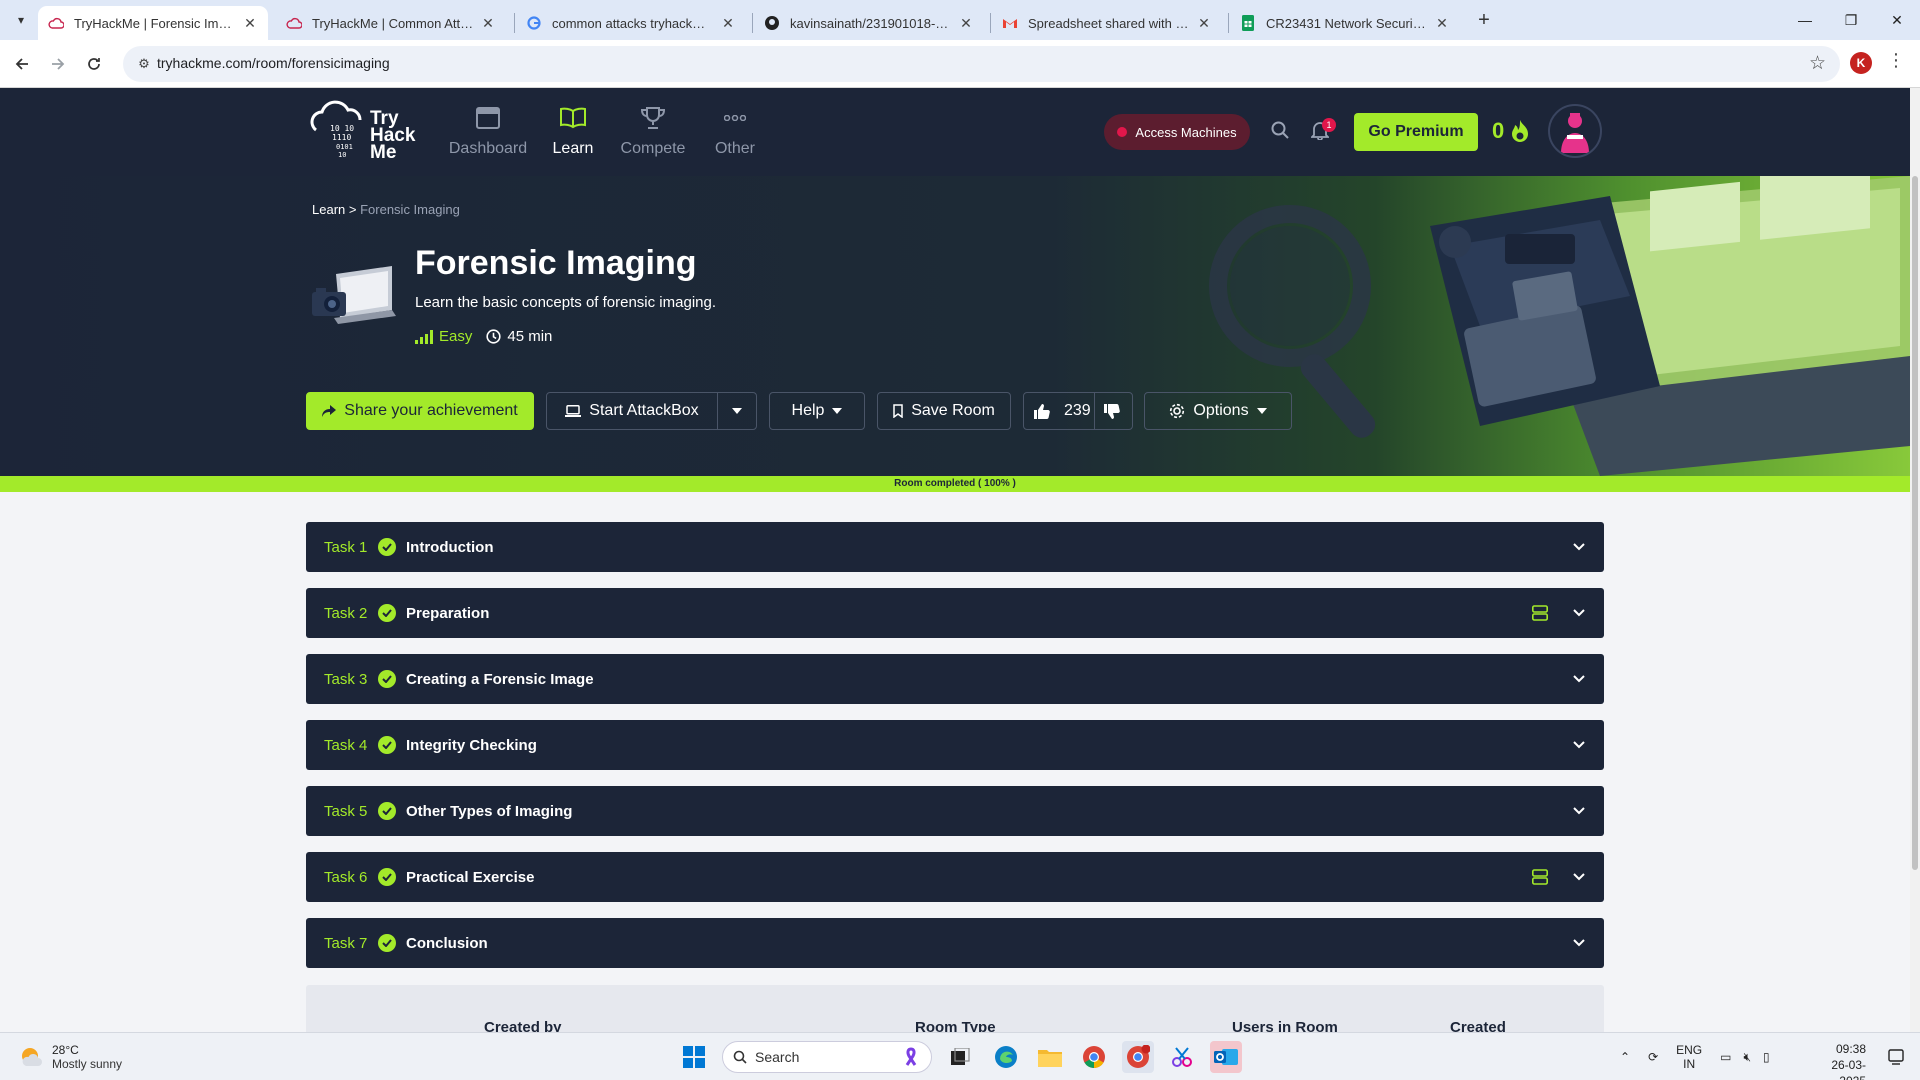 The image size is (1920, 1080). I want to click on cloud-logo-icon: 10 10 1110 0101 10, so click(336, 129).